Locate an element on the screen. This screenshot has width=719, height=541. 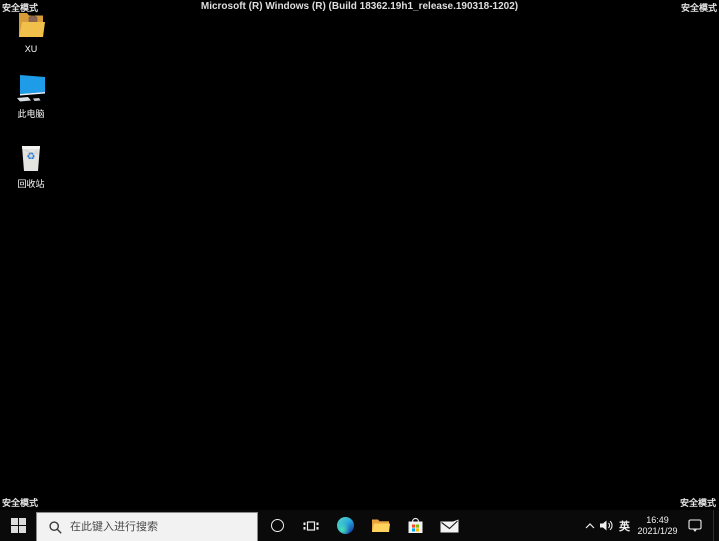
edge-button is located at coordinates (345, 525).